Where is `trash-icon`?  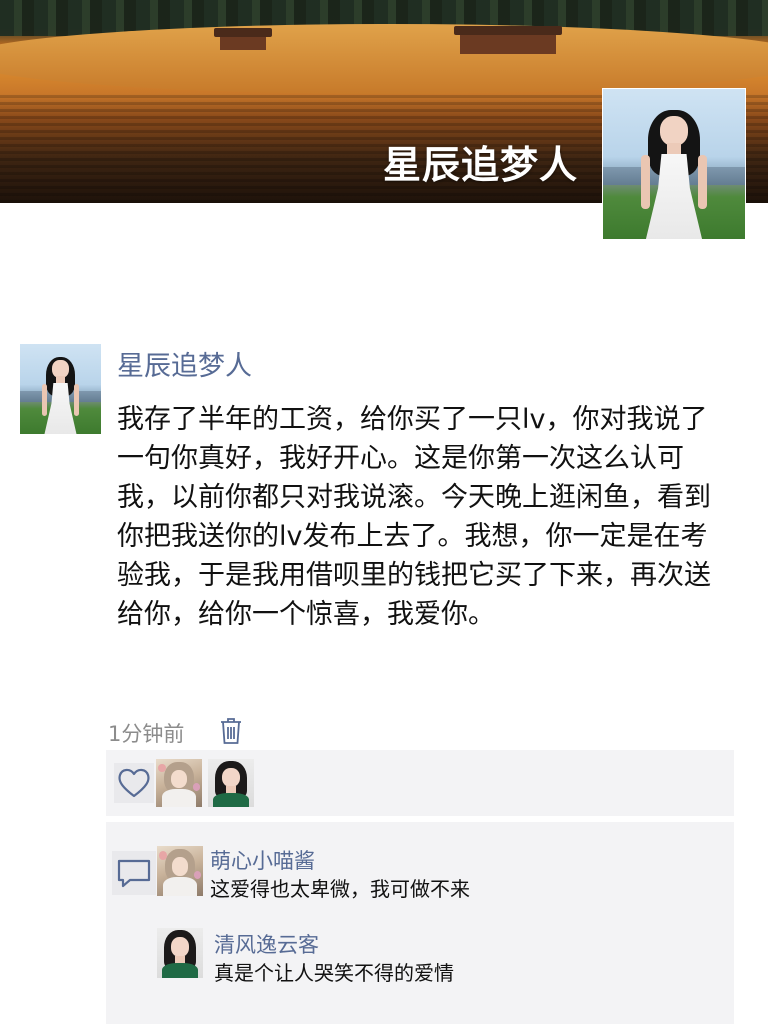
trash-icon is located at coordinates (231, 731).